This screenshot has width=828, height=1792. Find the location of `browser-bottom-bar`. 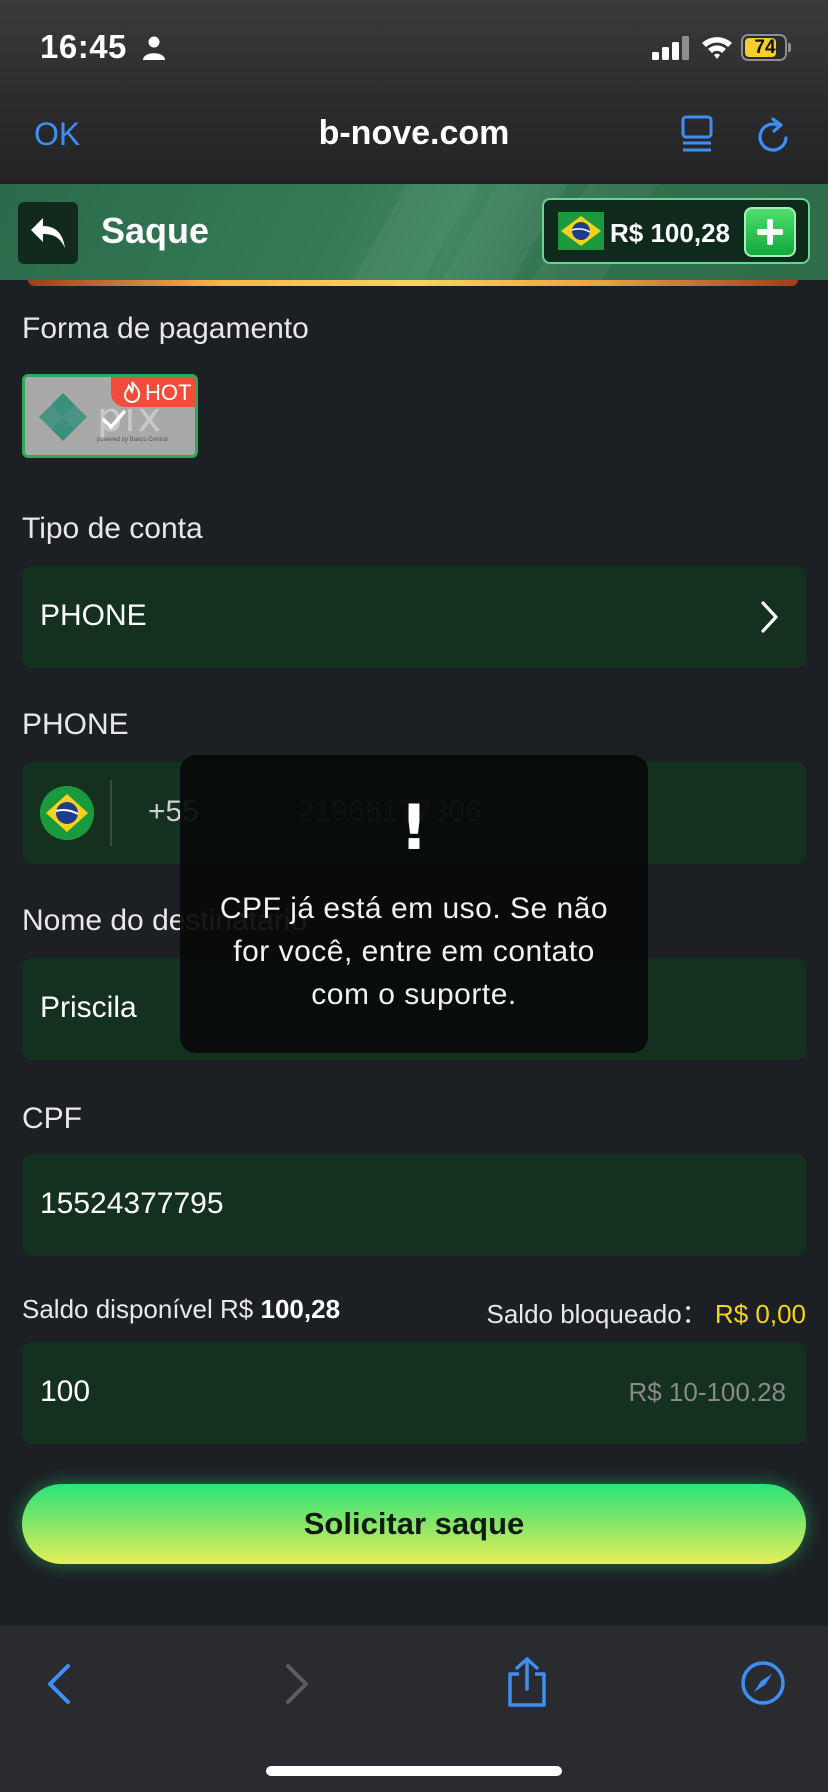

browser-bottom-bar is located at coordinates (414, 1709).